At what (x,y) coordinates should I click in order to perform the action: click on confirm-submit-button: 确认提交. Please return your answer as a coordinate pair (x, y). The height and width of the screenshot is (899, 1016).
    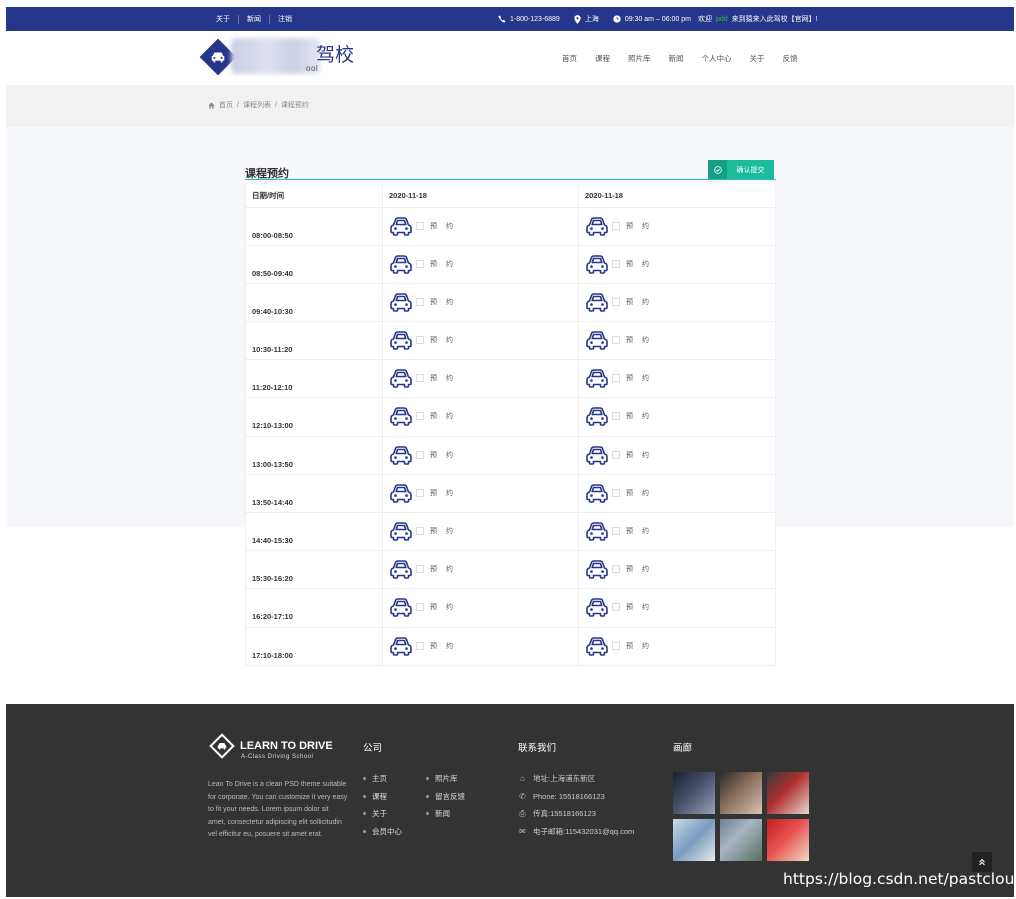
    Looking at the image, I should click on (741, 170).